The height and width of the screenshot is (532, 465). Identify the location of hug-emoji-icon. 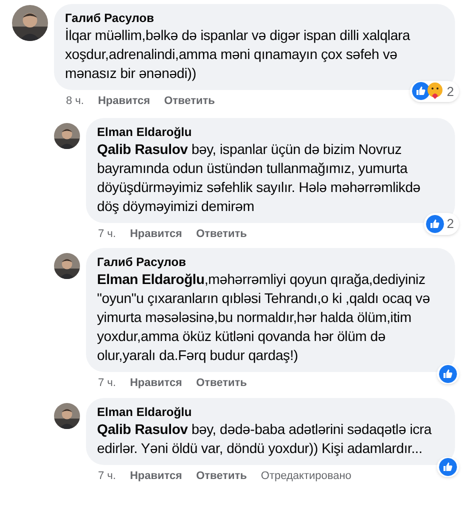
(435, 91).